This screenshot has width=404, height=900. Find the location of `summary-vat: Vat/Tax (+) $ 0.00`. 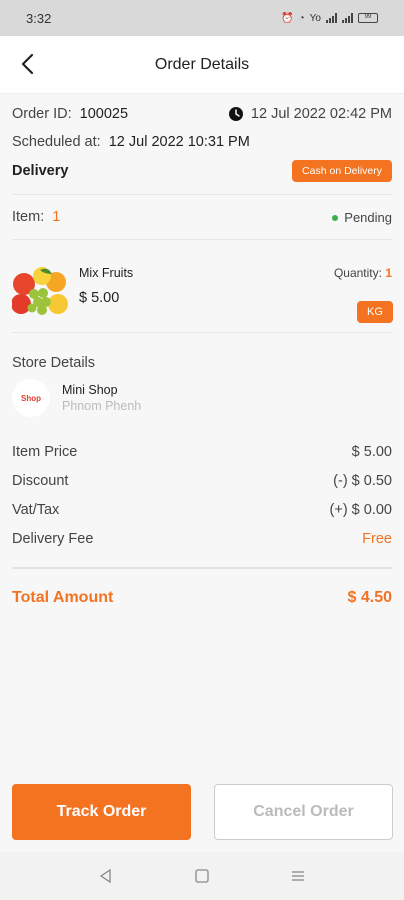

summary-vat: Vat/Tax (+) $ 0.00 is located at coordinates (202, 509).